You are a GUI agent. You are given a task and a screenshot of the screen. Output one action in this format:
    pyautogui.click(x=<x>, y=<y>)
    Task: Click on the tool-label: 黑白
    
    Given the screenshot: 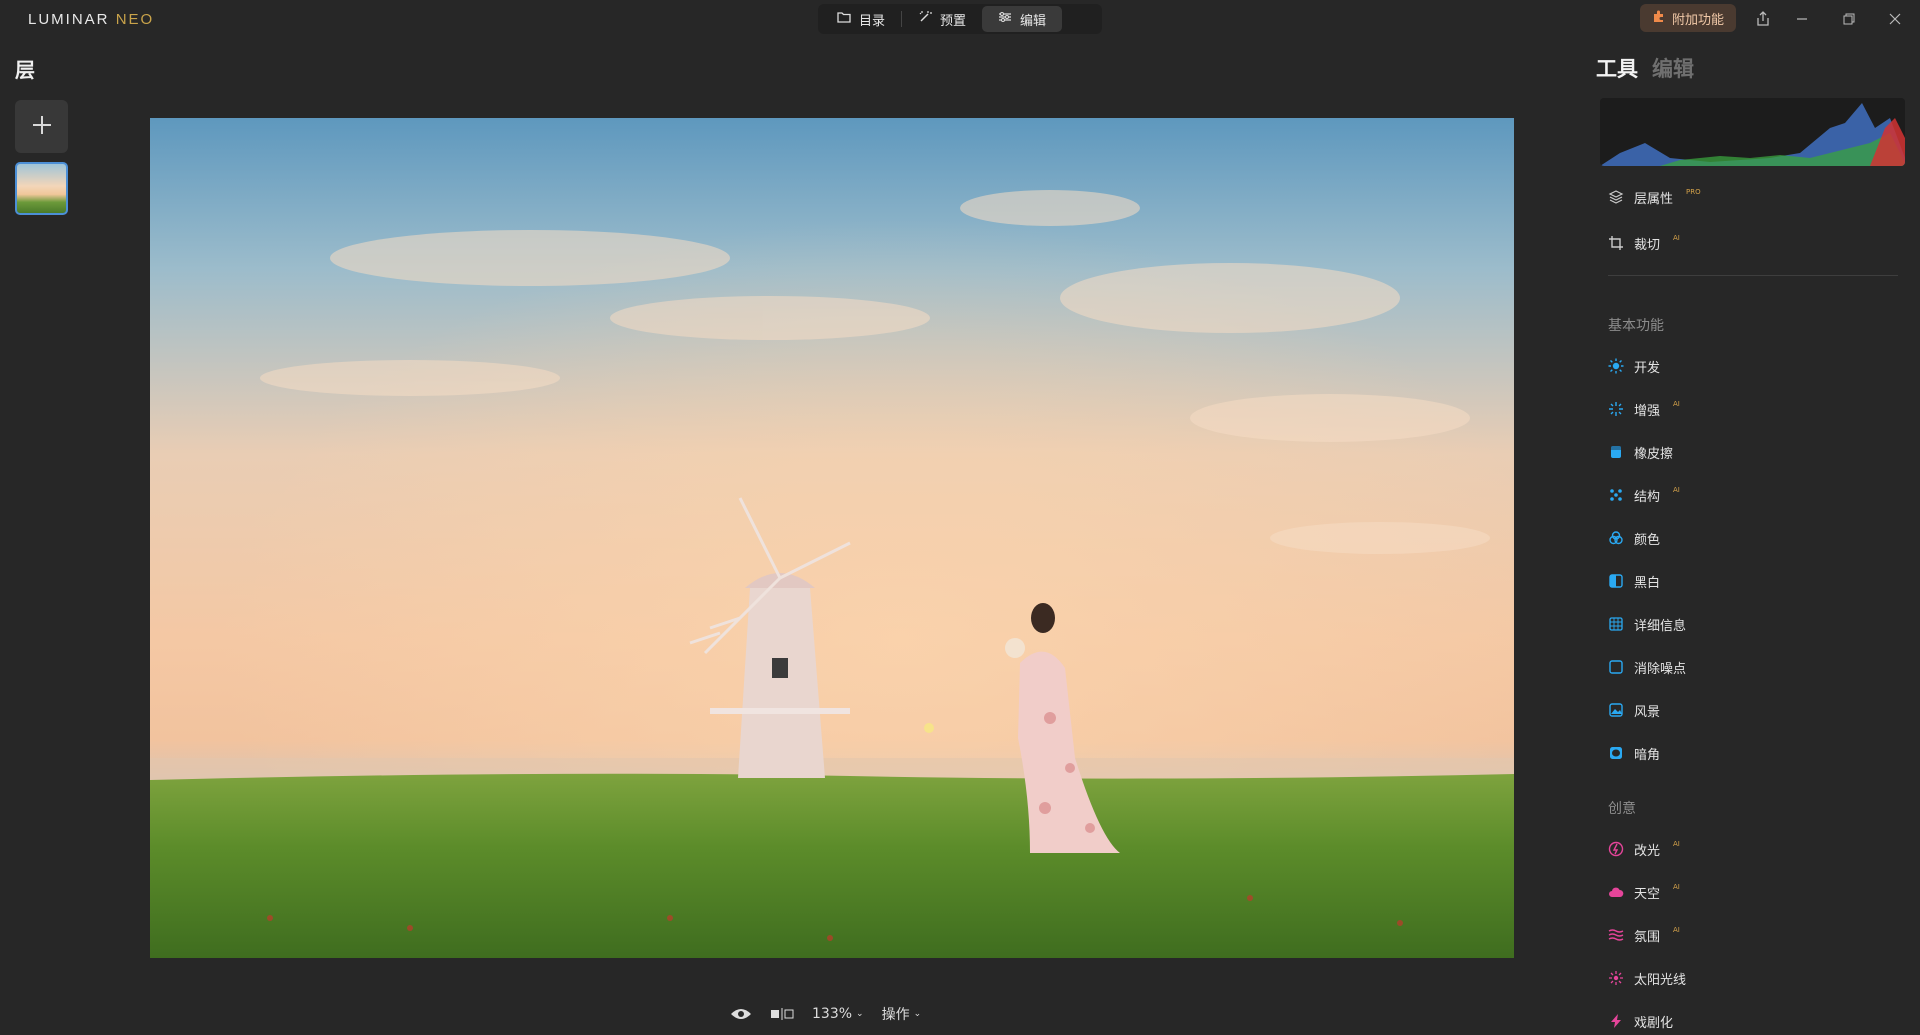 What is the action you would take?
    pyautogui.click(x=1647, y=583)
    